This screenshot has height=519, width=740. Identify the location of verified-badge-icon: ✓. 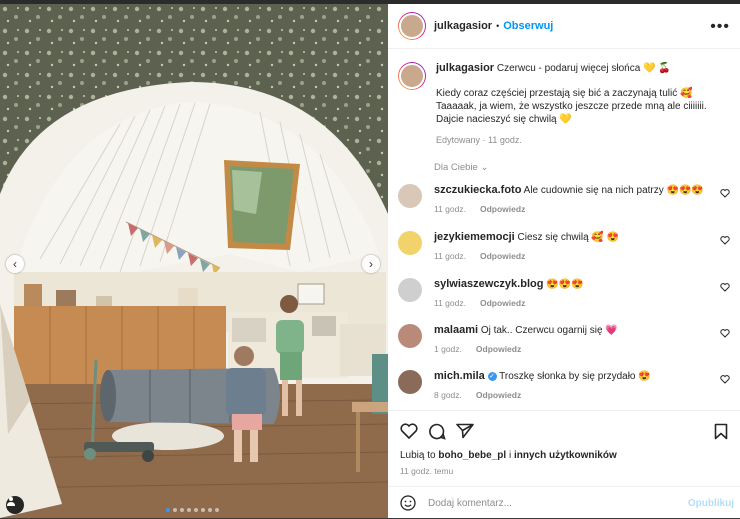
(492, 376).